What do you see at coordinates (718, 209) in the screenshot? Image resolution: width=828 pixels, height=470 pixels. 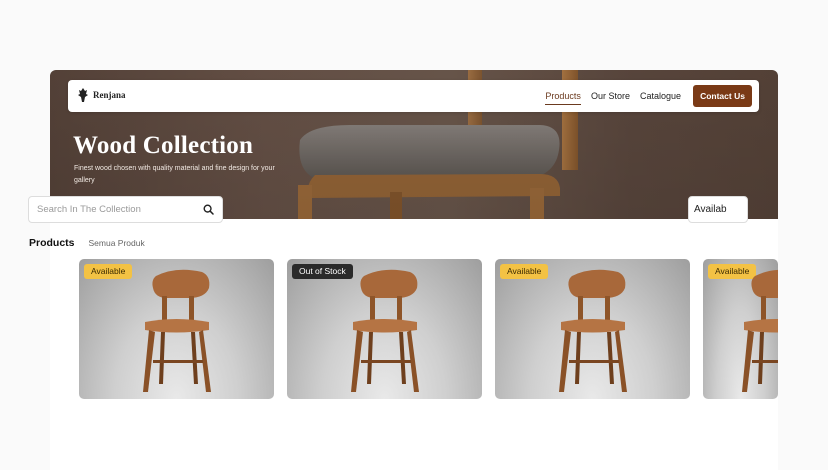 I see `availability-filter-select: Availab` at bounding box center [718, 209].